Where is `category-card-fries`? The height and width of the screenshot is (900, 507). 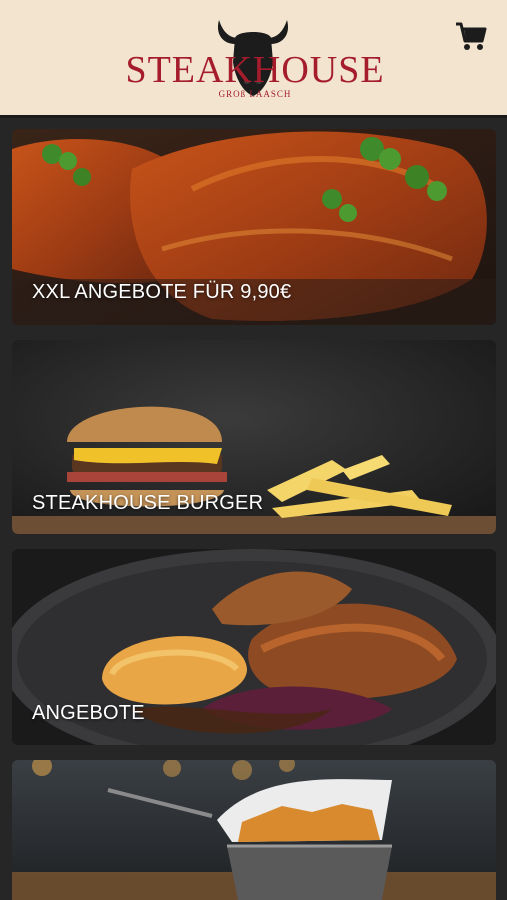 category-card-fries is located at coordinates (254, 830).